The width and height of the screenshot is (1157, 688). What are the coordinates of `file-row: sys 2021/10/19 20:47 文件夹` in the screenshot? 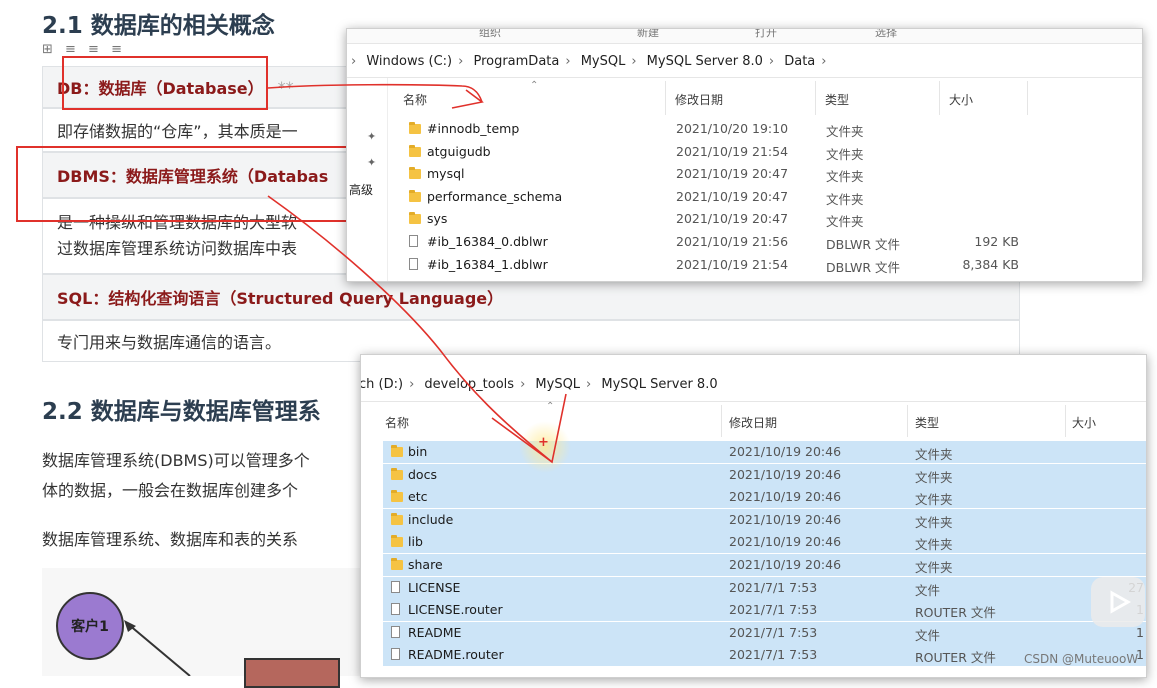 It's located at (766, 219).